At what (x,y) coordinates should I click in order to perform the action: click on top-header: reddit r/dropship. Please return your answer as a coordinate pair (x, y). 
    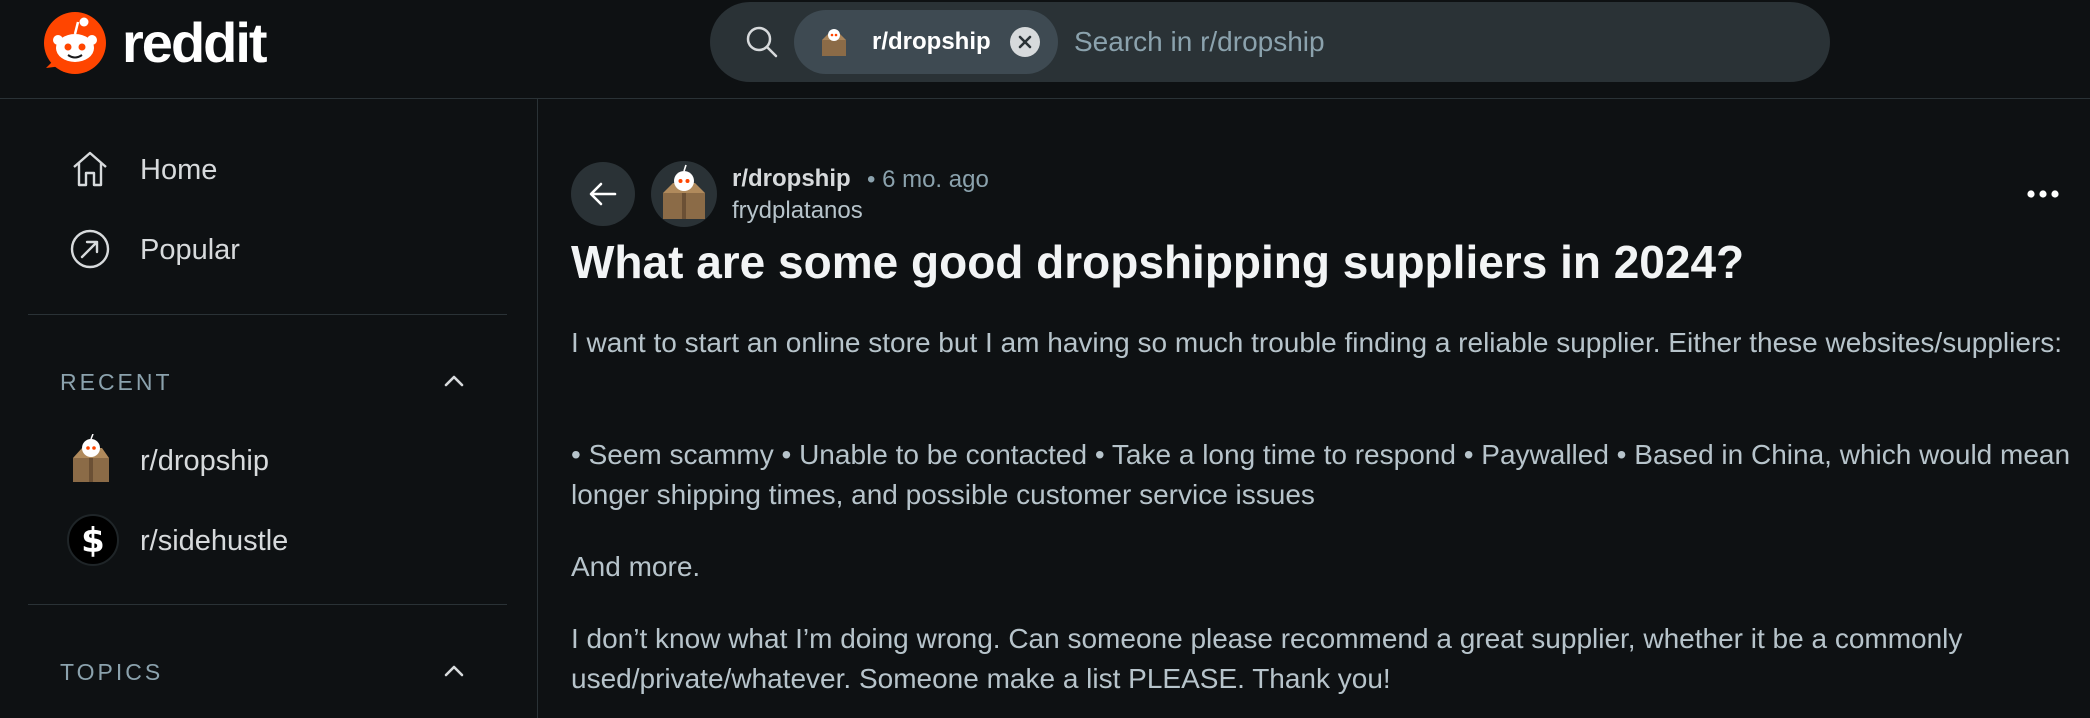
    Looking at the image, I should click on (1045, 49).